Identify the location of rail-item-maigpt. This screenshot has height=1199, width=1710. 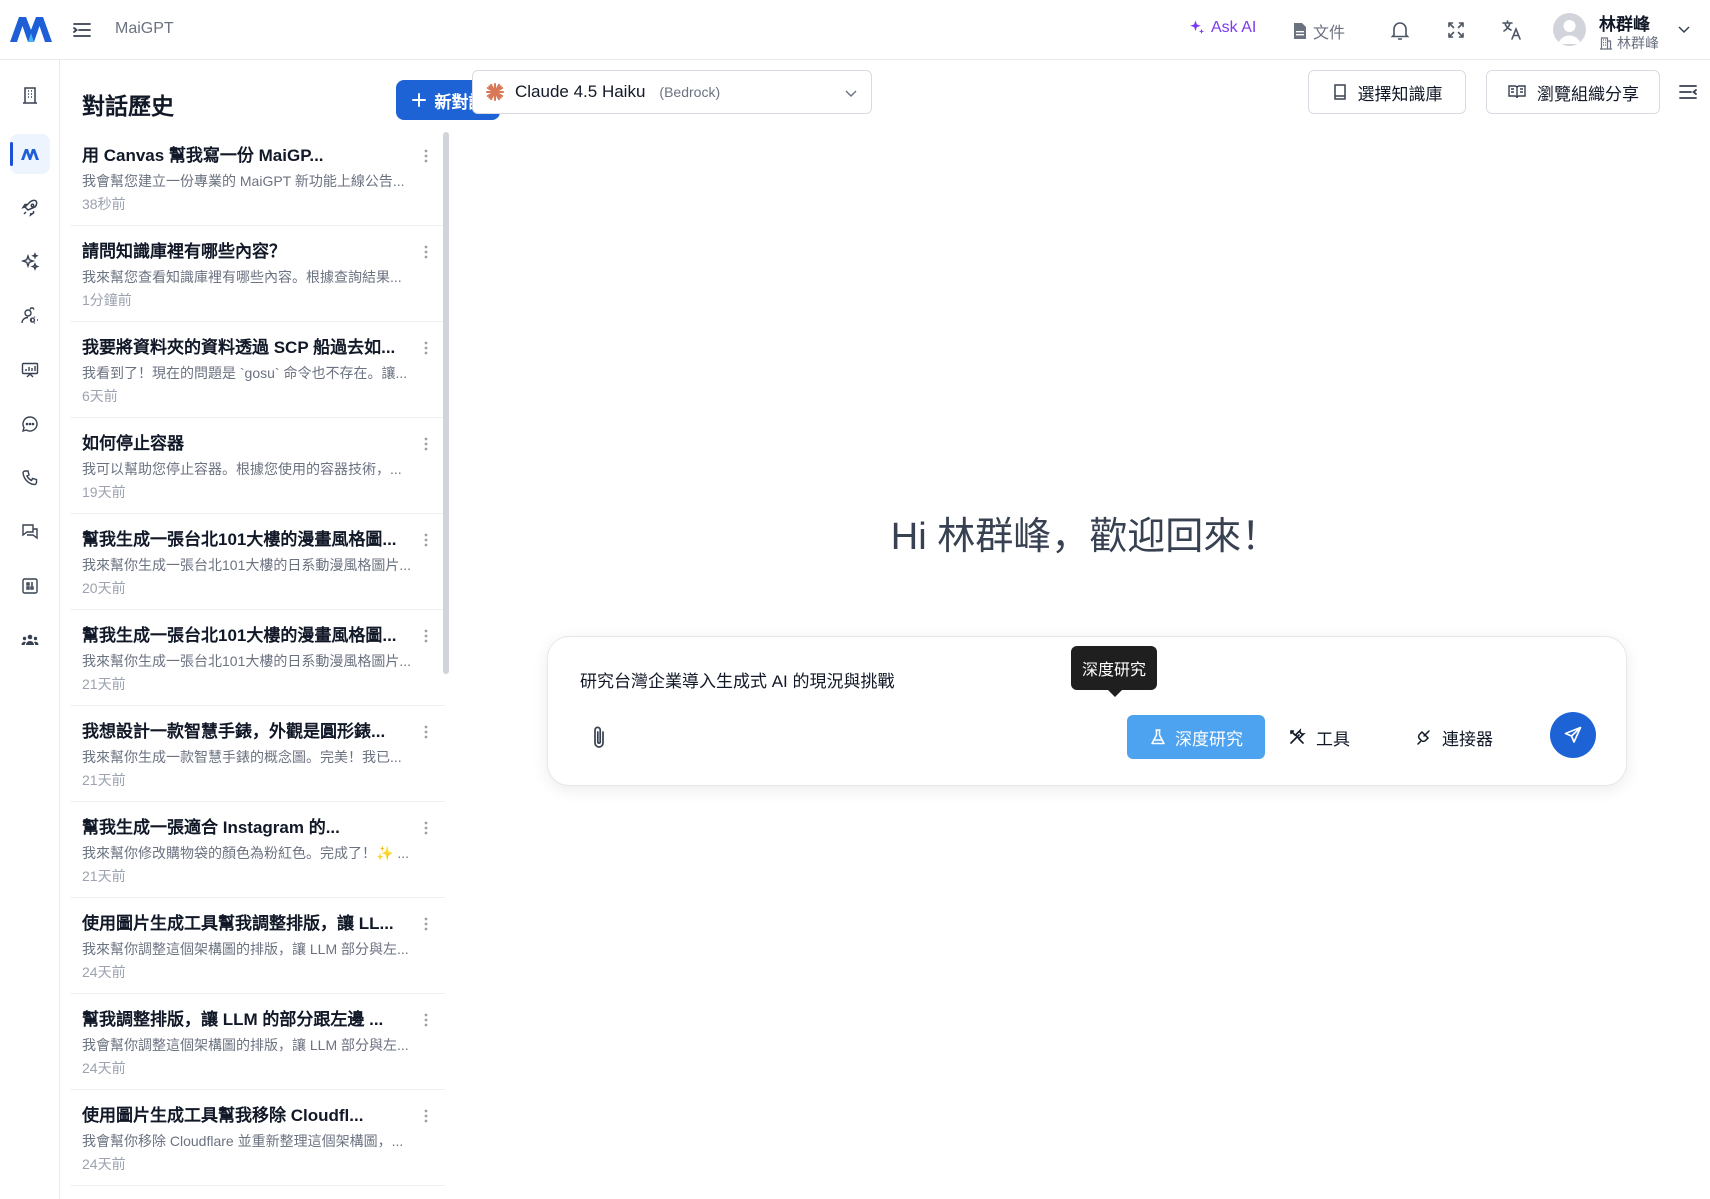
(30, 154).